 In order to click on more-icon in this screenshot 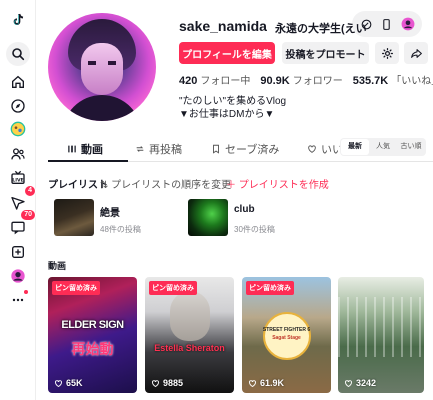, I will do `click(18, 300)`.